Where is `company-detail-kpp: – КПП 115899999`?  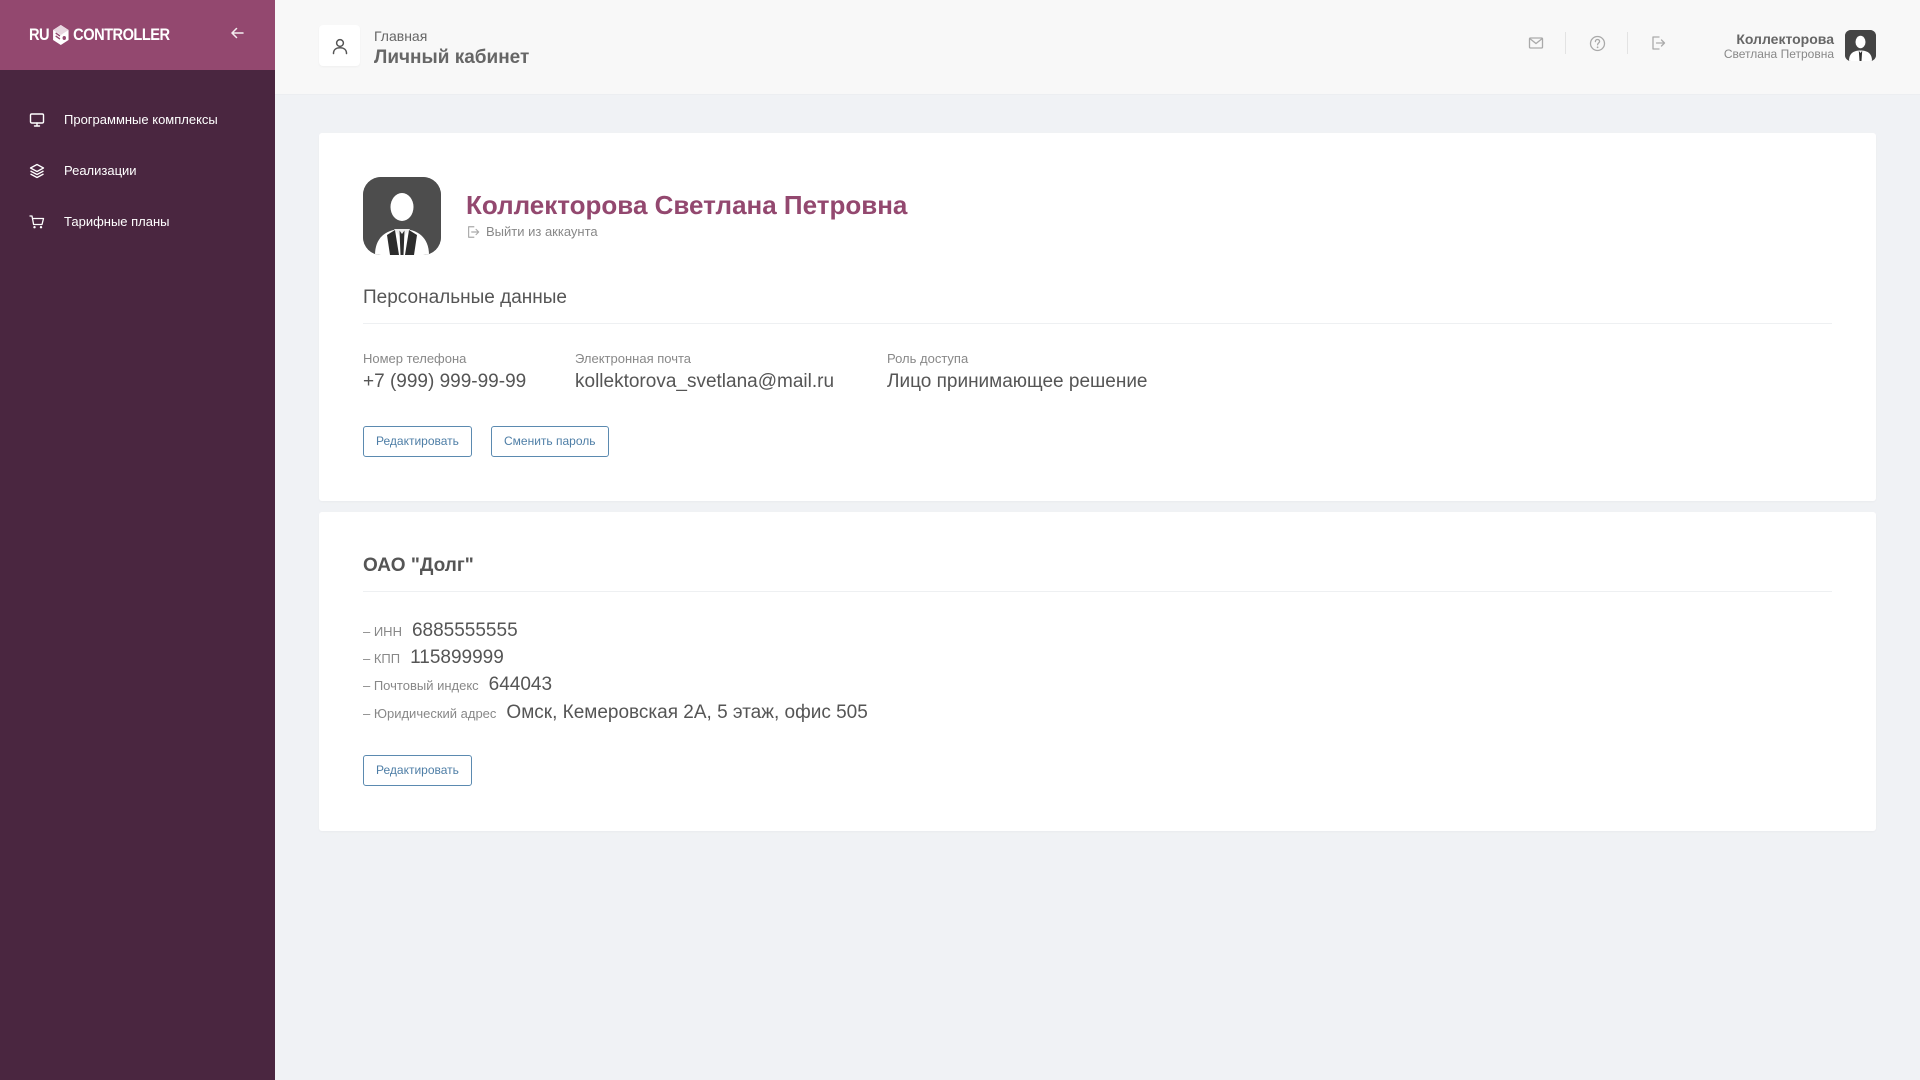
company-detail-kpp: – КПП 115899999 is located at coordinates (433, 658).